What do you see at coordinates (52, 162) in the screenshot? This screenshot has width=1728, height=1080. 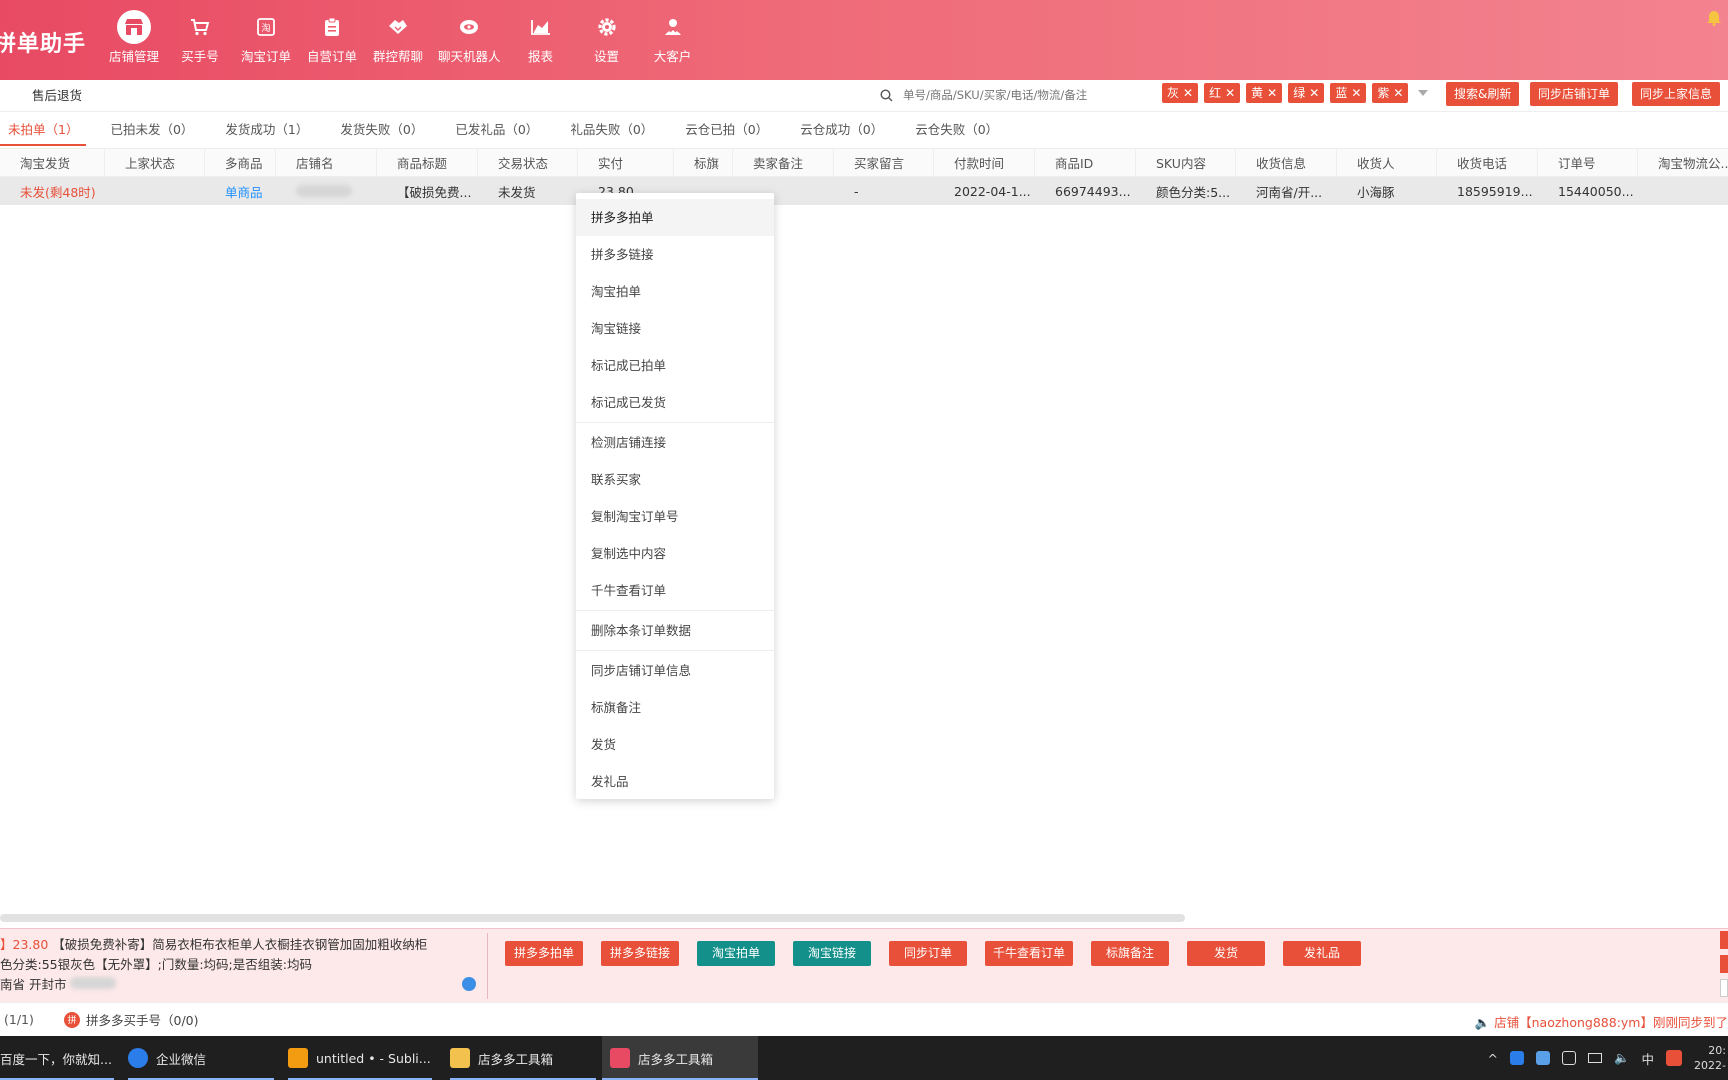 I see `column-header: 淘宝发货` at bounding box center [52, 162].